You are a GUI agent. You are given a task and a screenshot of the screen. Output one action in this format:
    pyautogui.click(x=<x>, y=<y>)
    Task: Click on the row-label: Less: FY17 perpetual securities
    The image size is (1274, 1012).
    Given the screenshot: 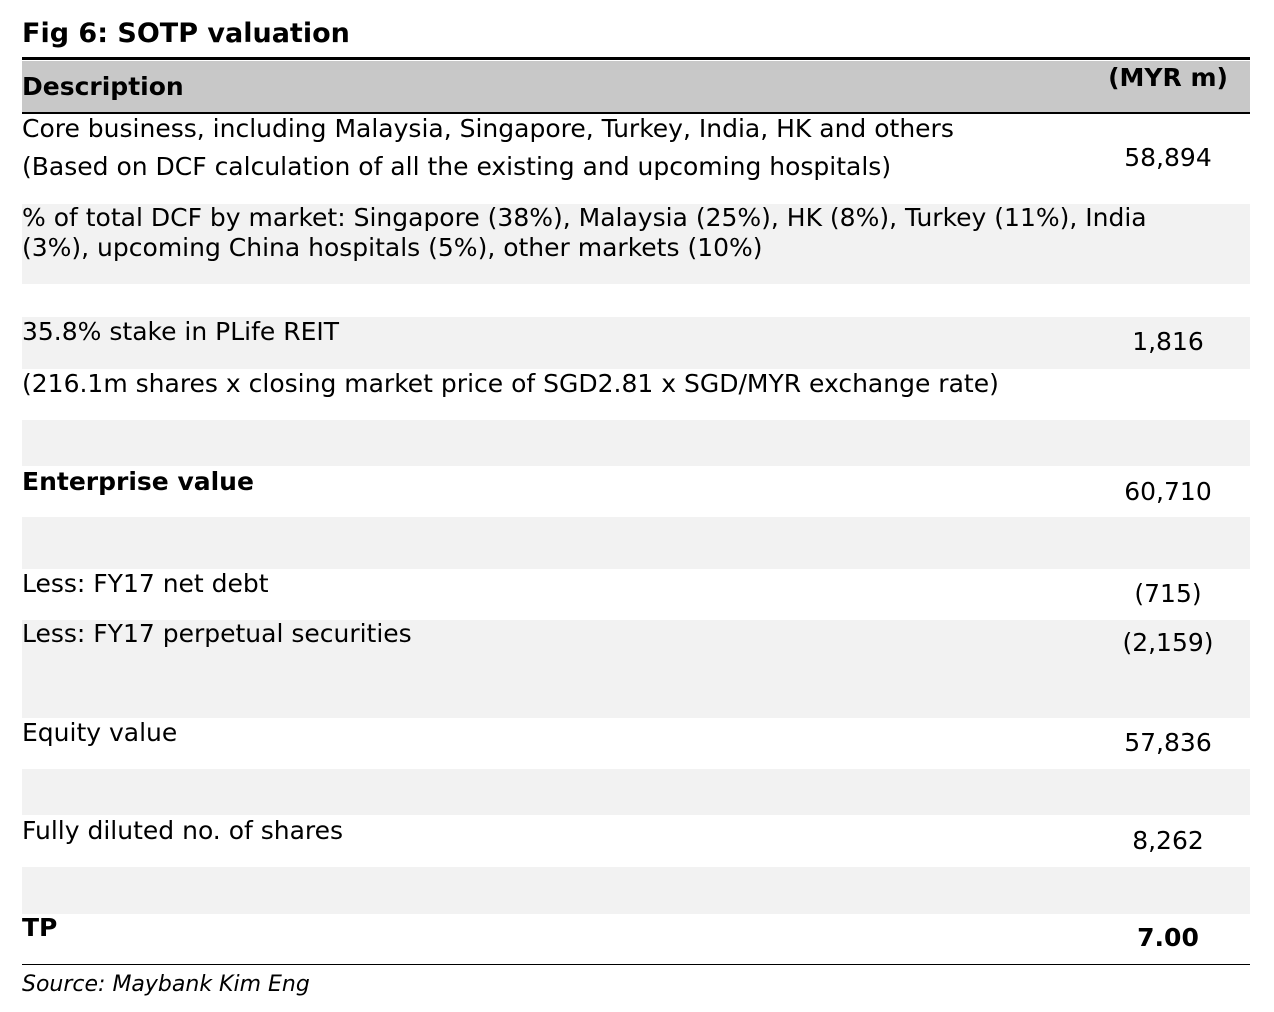 What is the action you would take?
    pyautogui.click(x=217, y=633)
    